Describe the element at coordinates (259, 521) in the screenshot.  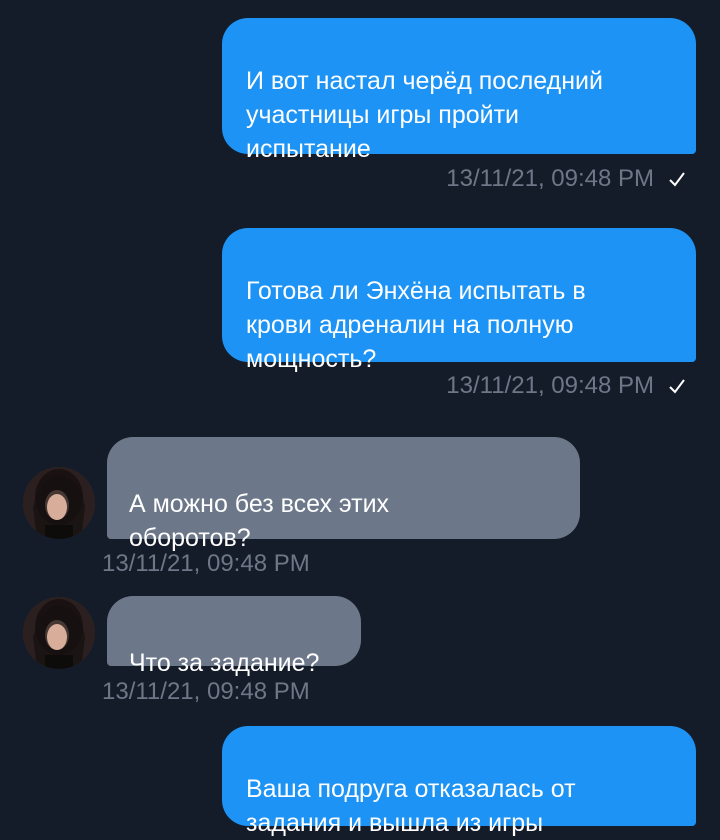
I see `message-text: А можно без всех этих оборотов?` at that location.